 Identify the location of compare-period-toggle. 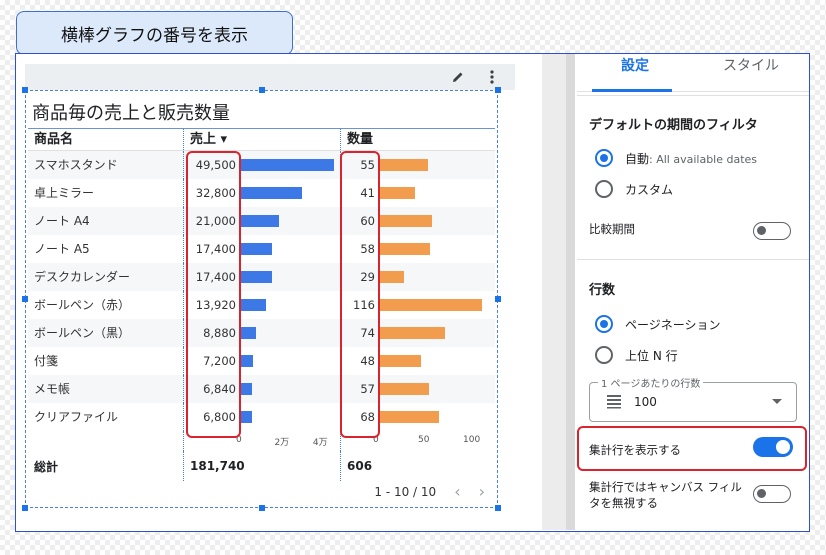
(772, 231).